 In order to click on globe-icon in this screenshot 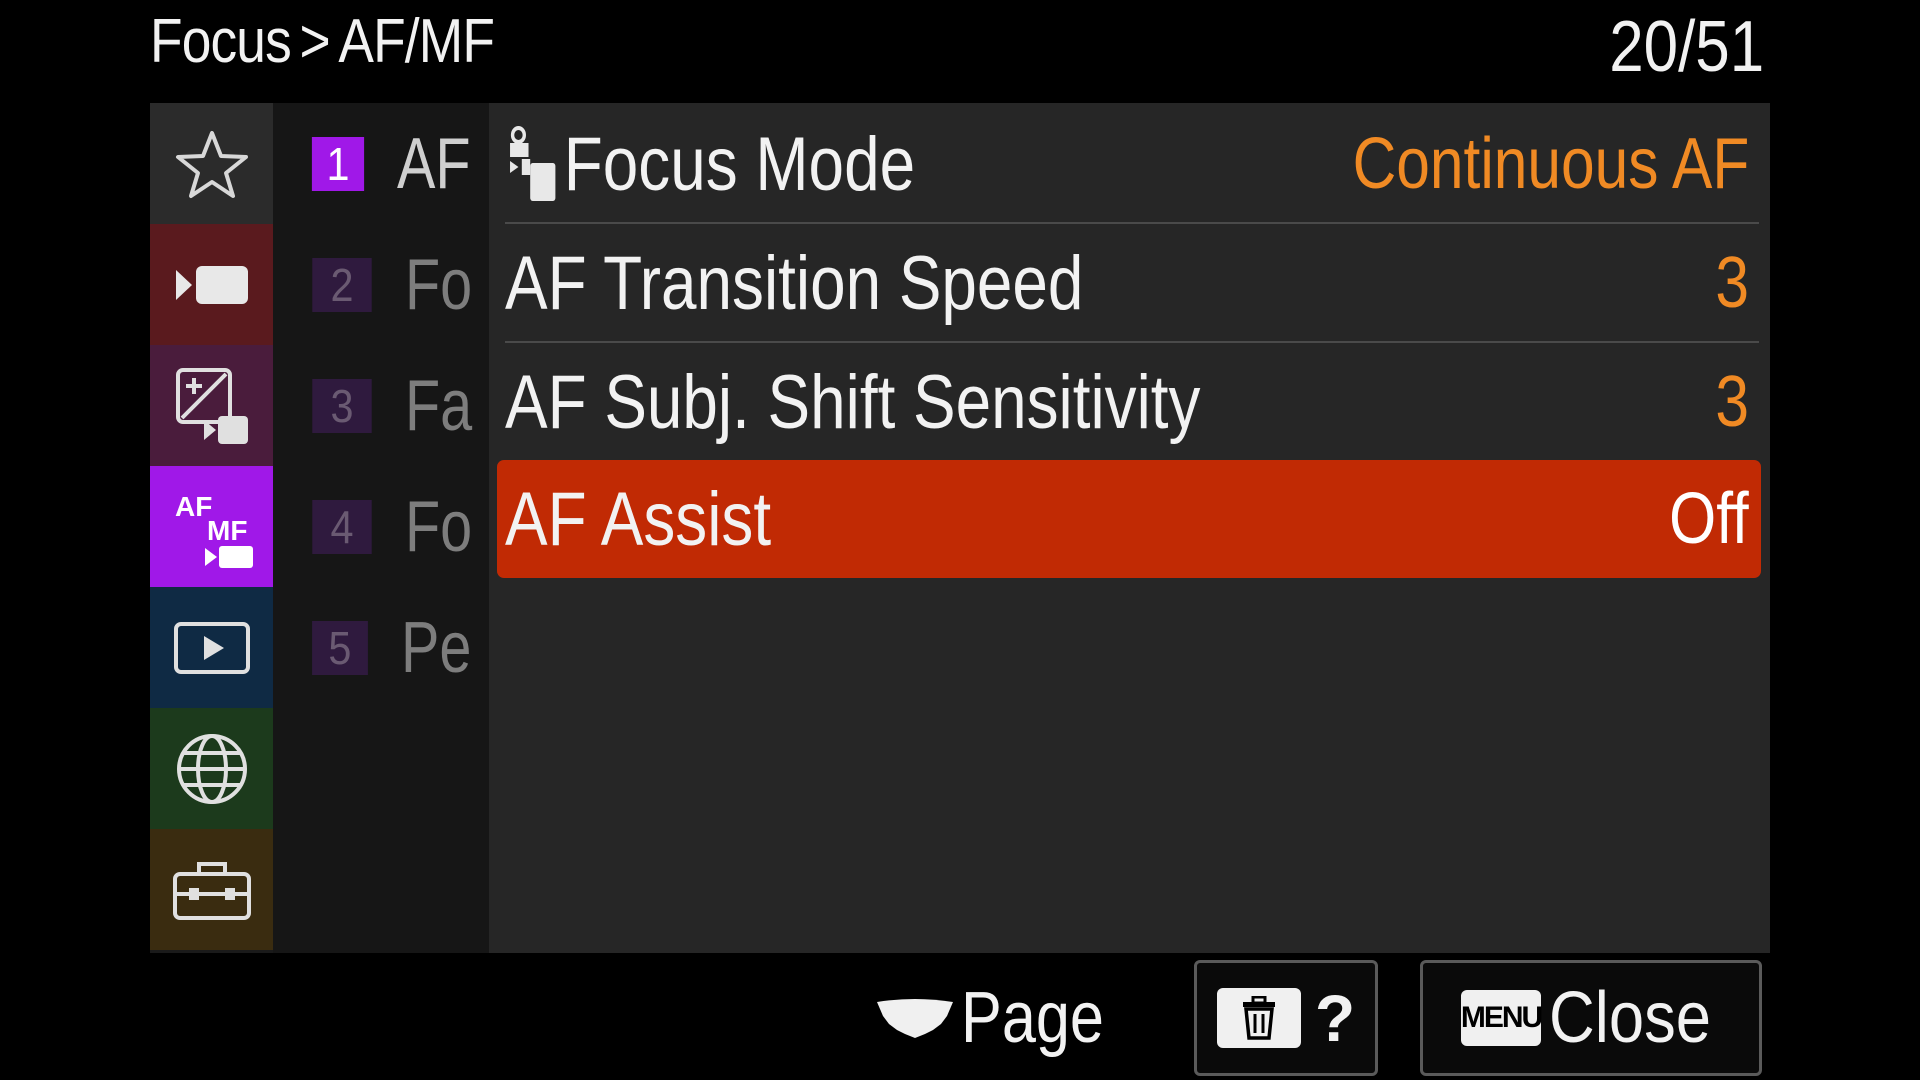, I will do `click(211, 768)`.